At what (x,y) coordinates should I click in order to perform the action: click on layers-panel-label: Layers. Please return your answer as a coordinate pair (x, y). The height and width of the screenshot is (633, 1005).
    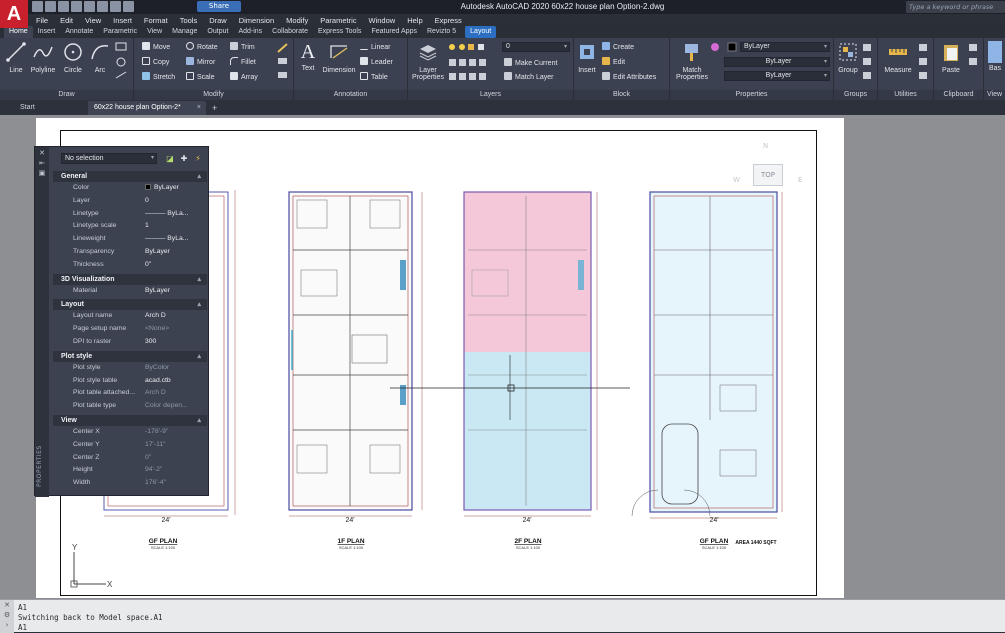
    Looking at the image, I should click on (490, 95).